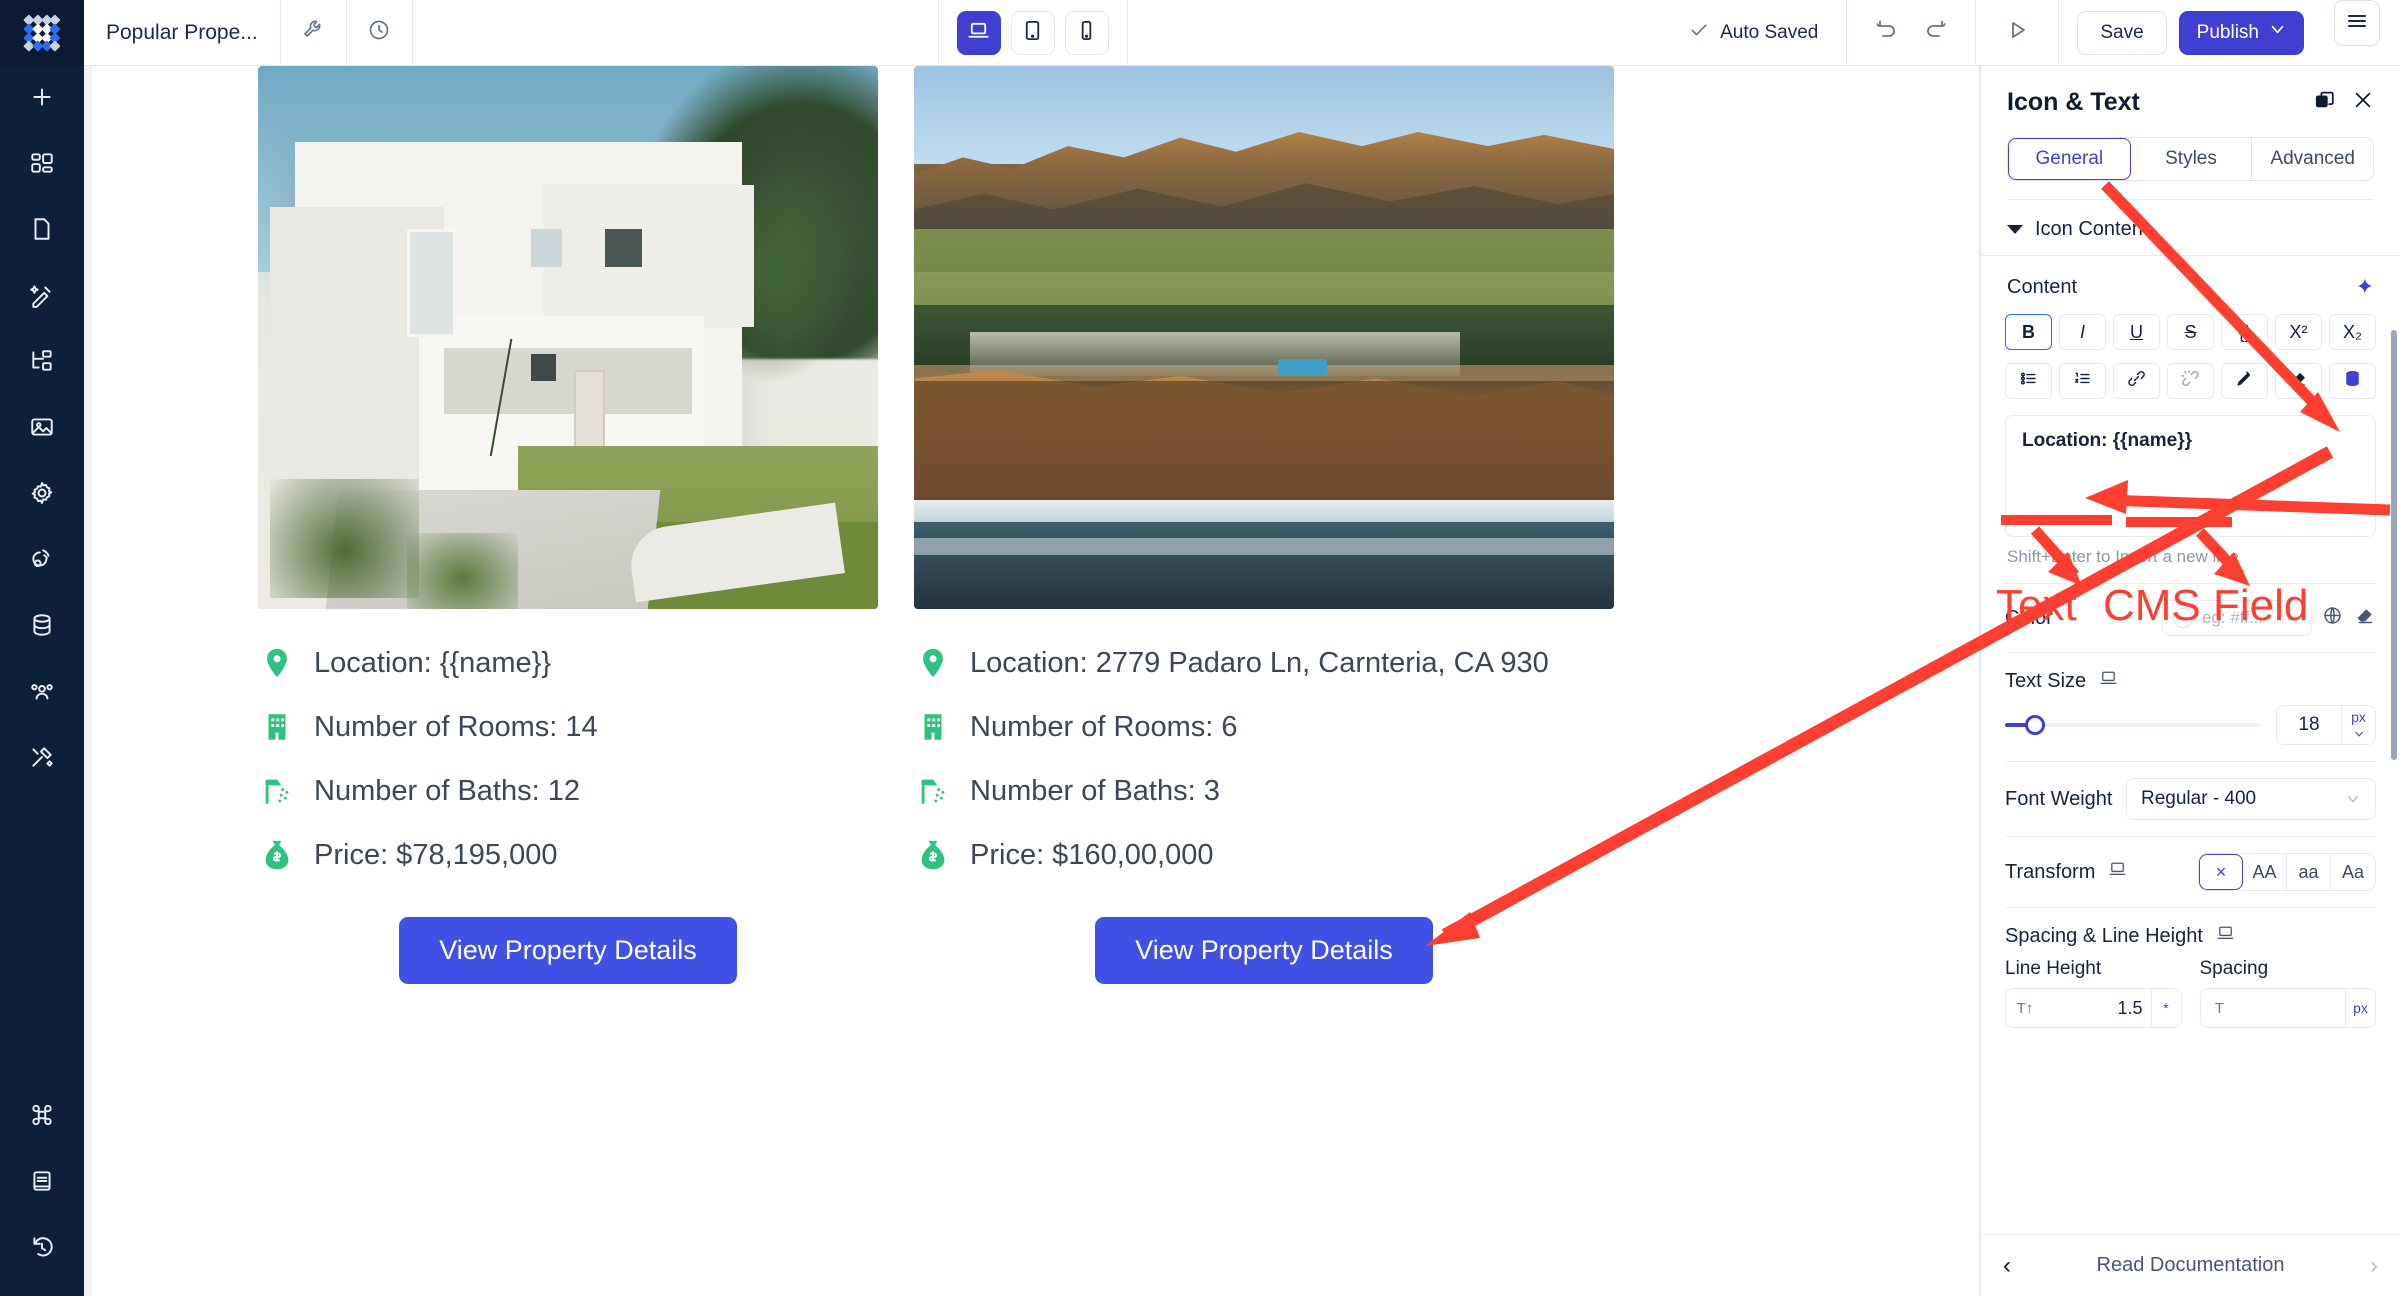 The height and width of the screenshot is (1296, 2400). What do you see at coordinates (2360, 1008) in the screenshot?
I see `letter-spacing-unit: px` at bounding box center [2360, 1008].